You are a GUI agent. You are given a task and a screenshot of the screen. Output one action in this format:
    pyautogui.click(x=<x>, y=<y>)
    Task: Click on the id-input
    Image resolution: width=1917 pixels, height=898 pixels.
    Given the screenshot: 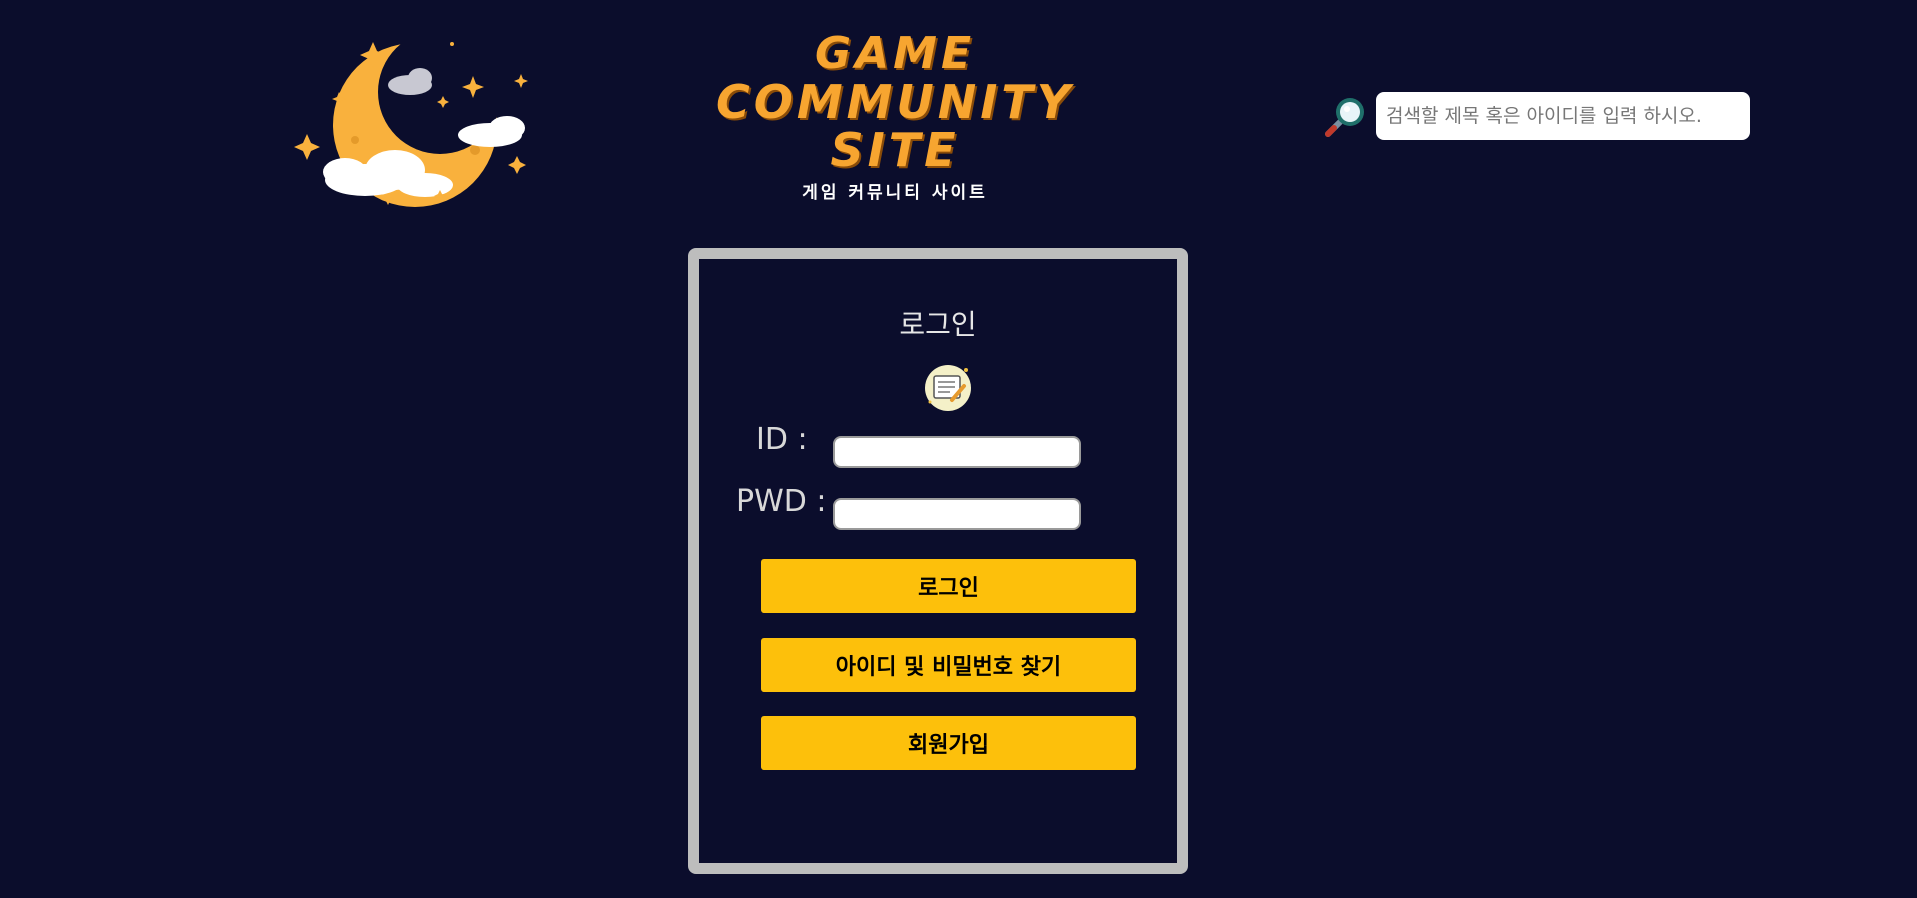 What is the action you would take?
    pyautogui.click(x=957, y=452)
    